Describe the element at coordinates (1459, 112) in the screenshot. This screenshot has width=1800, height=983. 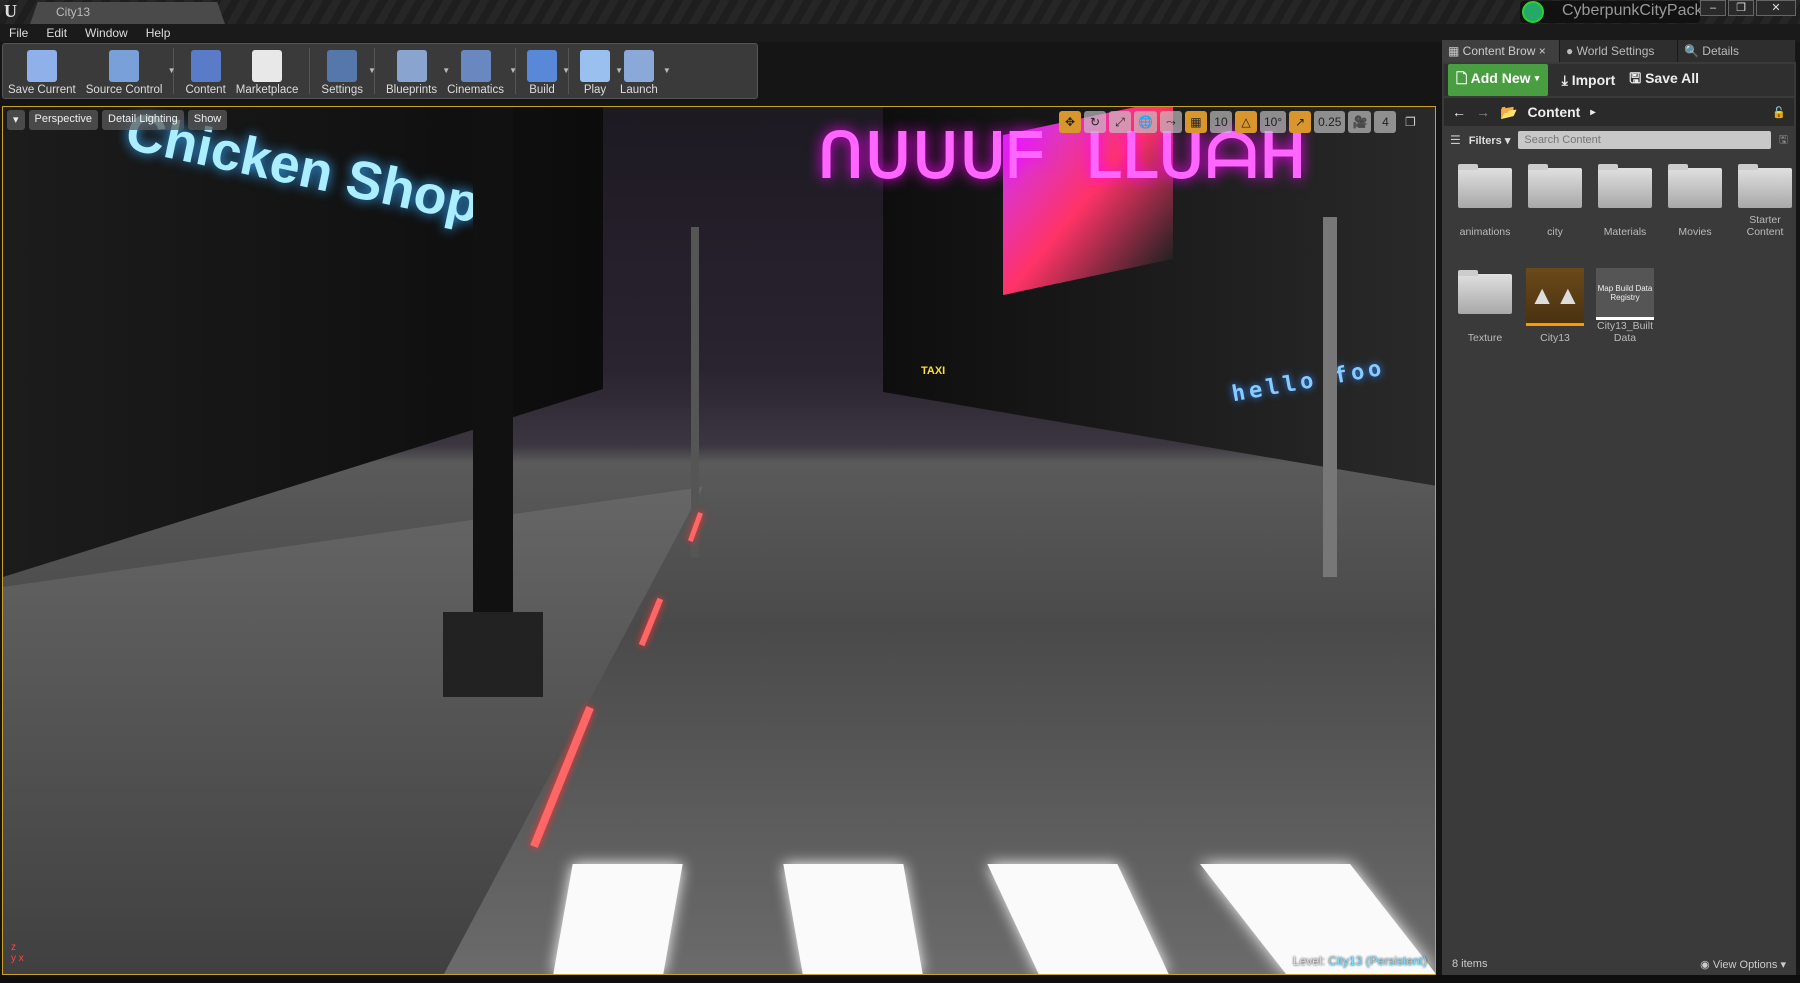
I see `back-icon: ←` at that location.